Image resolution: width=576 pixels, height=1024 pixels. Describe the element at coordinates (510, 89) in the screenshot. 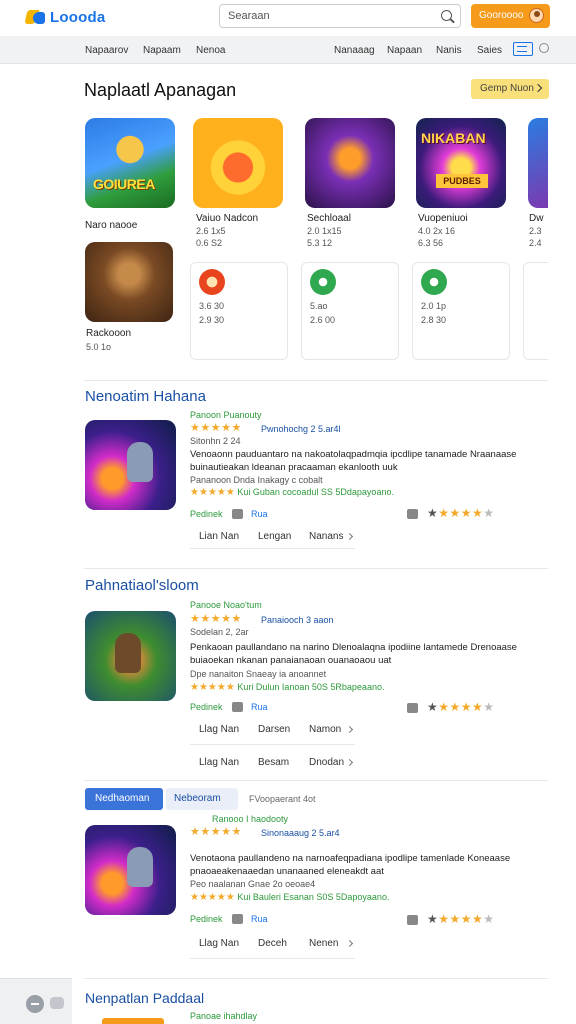

I see `see-all-button: Gemp Nuon` at that location.